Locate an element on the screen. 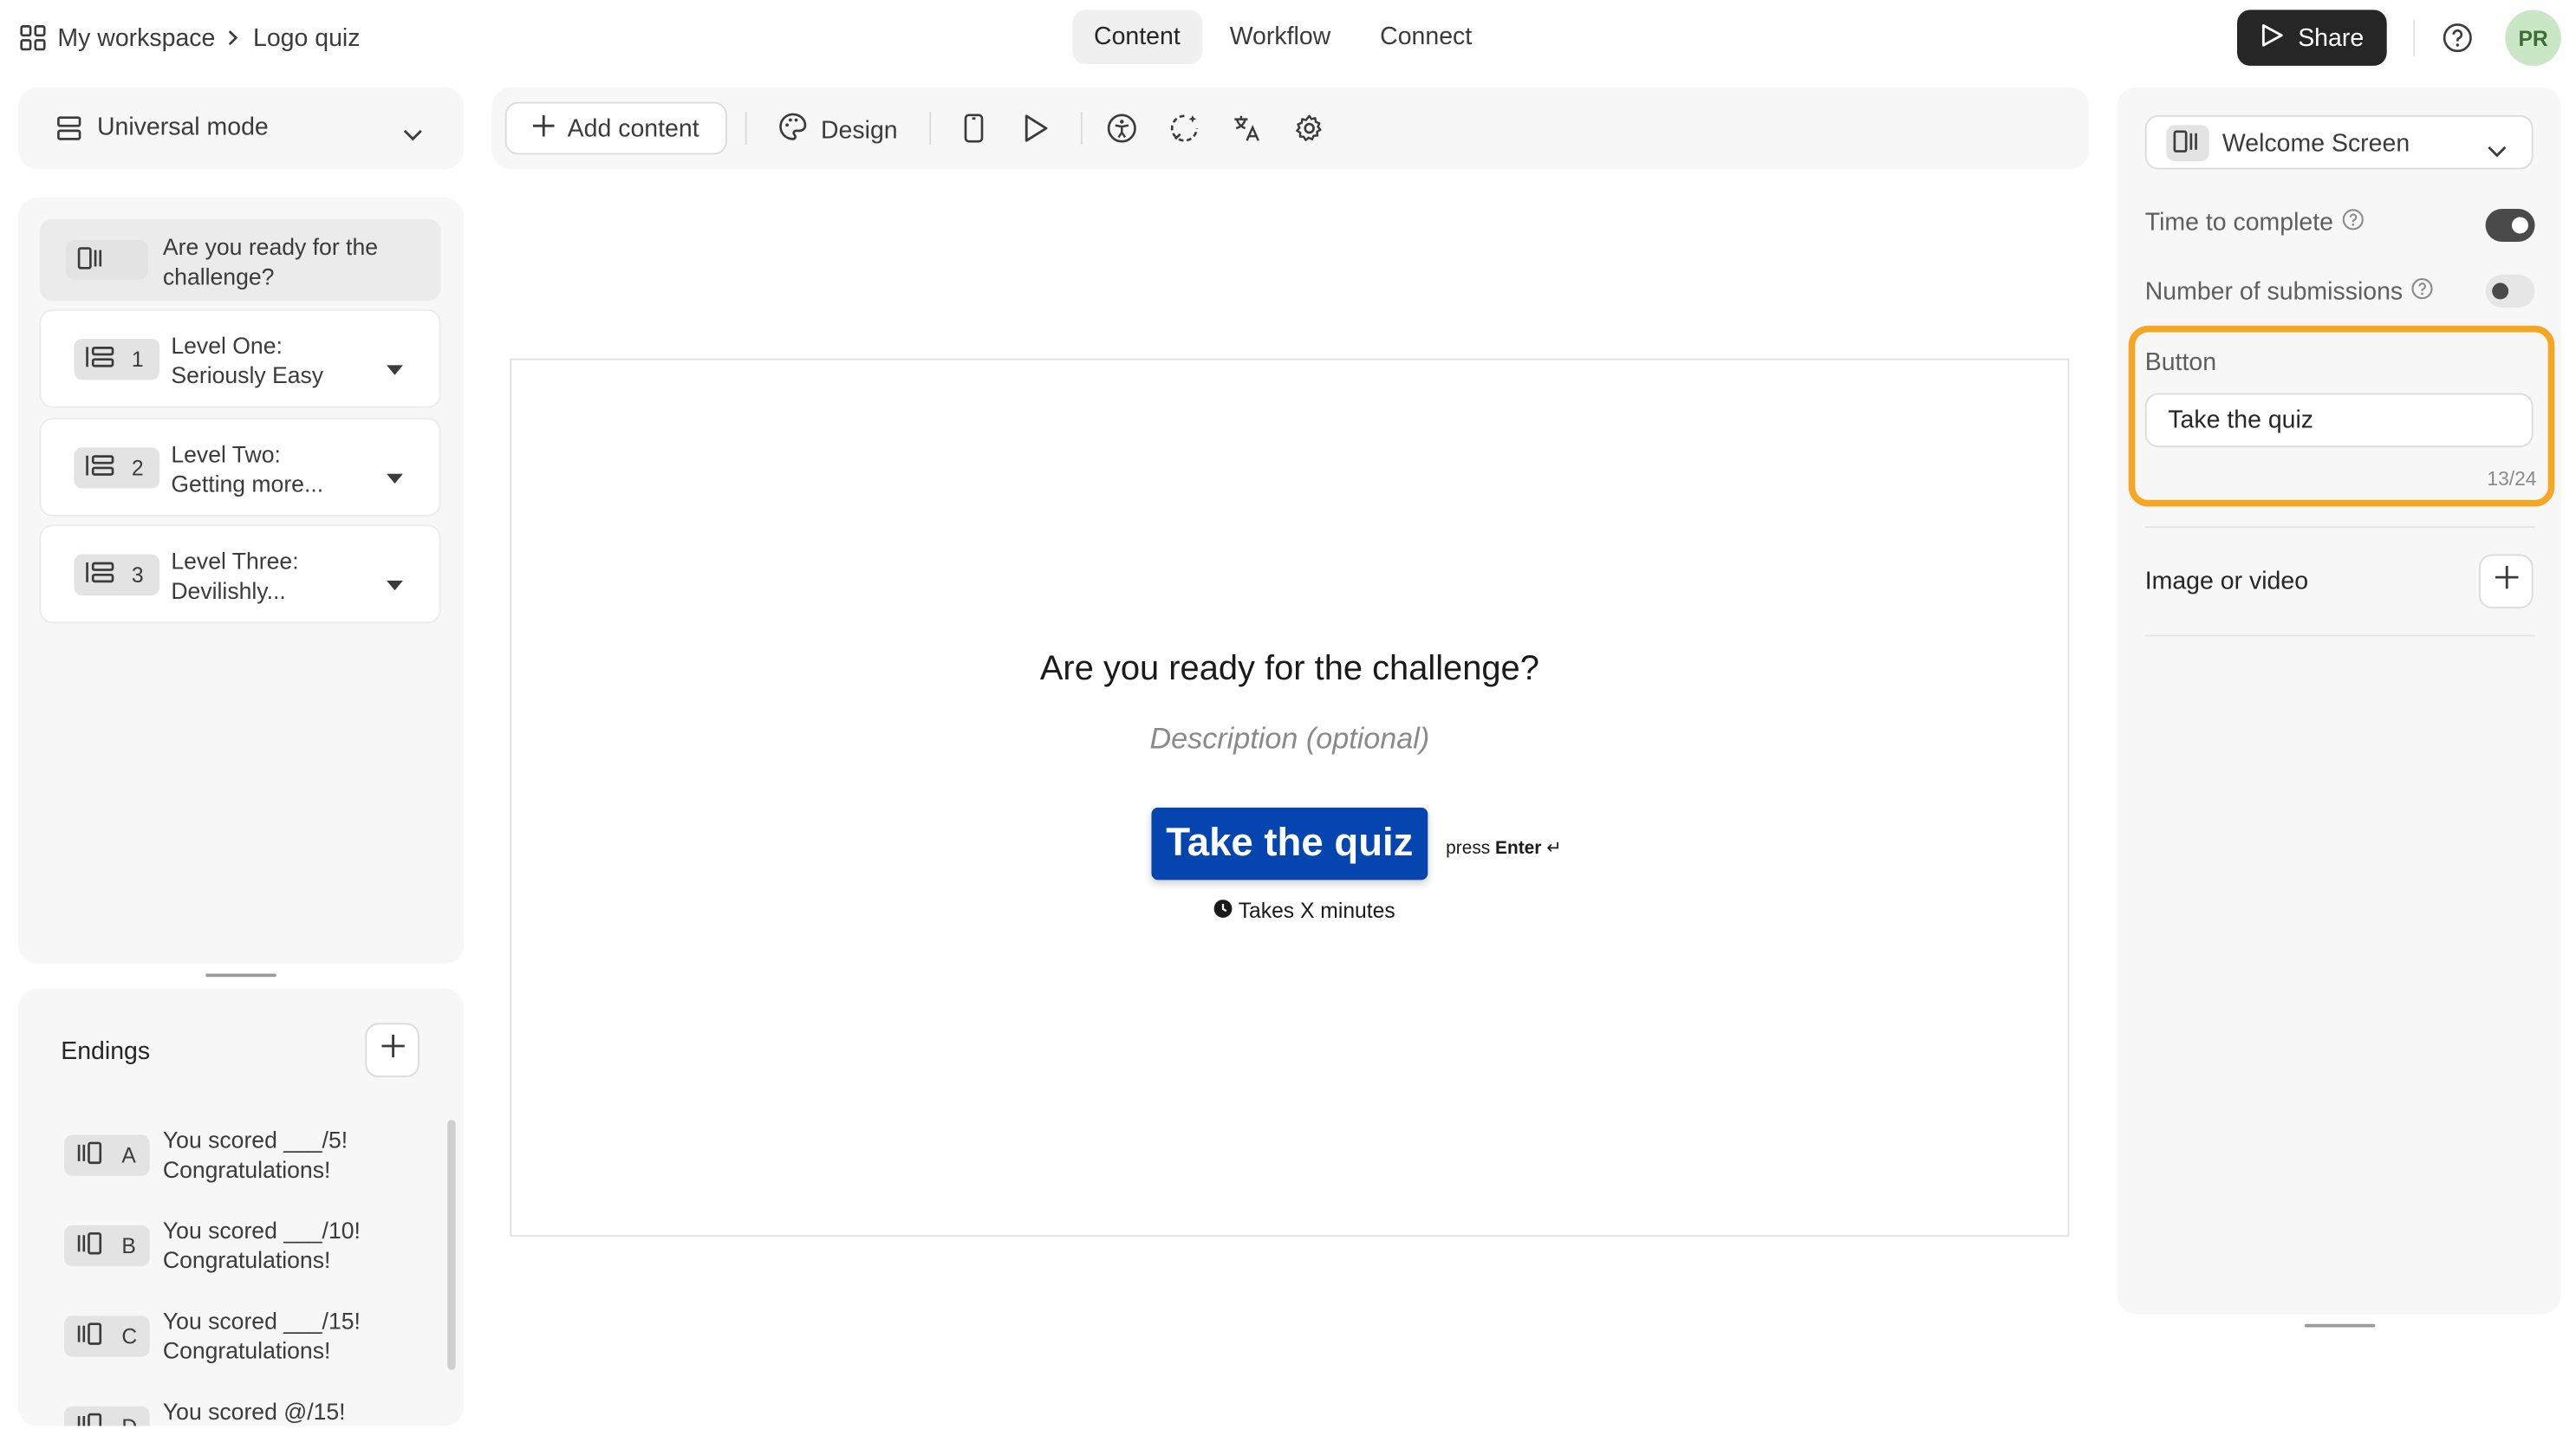  endings-title: Endings is located at coordinates (106, 1051).